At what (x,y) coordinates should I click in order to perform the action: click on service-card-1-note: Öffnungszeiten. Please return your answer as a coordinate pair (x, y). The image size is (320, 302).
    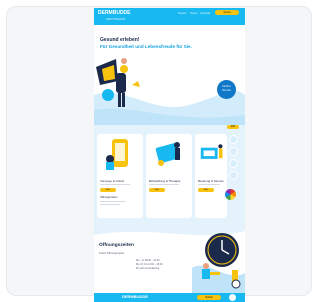
    Looking at the image, I should click on (109, 197).